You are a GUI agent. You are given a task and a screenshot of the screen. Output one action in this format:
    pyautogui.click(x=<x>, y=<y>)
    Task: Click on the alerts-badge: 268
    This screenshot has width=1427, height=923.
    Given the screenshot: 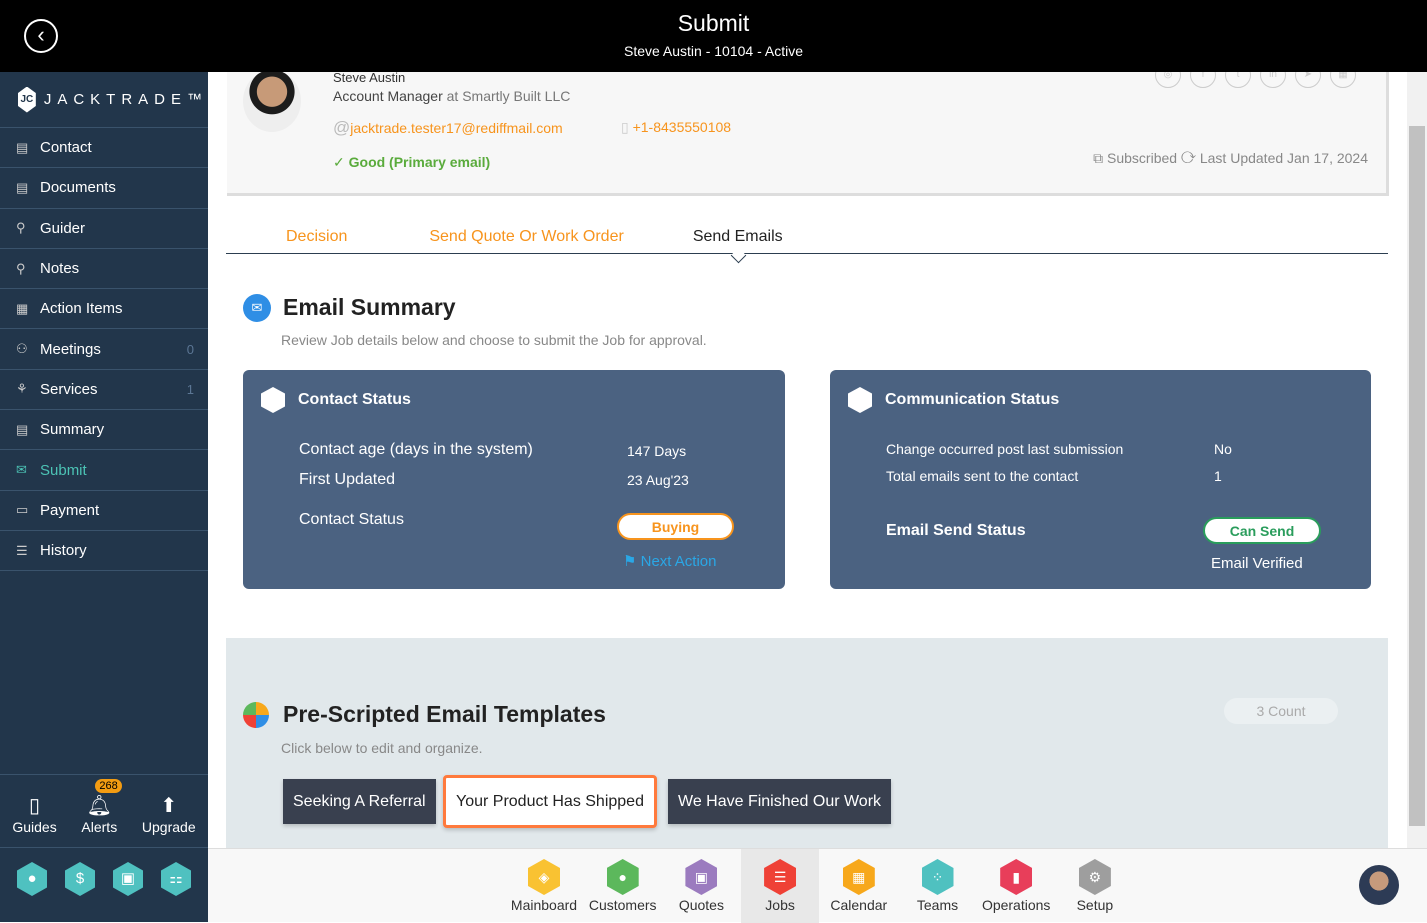 What is the action you would take?
    pyautogui.click(x=108, y=786)
    